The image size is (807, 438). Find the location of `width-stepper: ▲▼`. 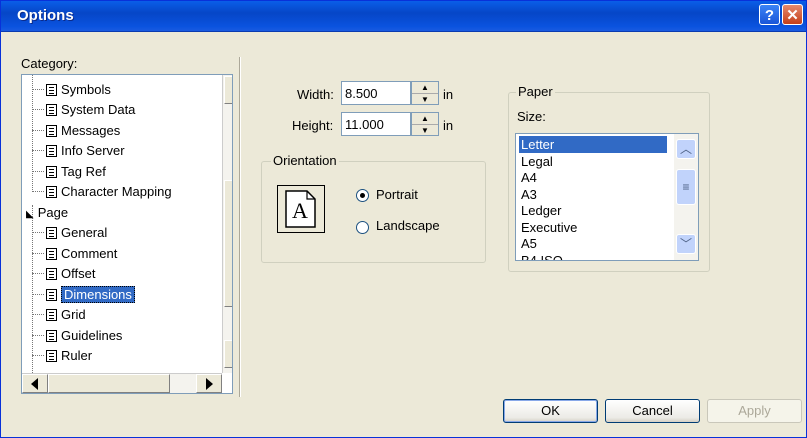

width-stepper: ▲▼ is located at coordinates (390, 93).